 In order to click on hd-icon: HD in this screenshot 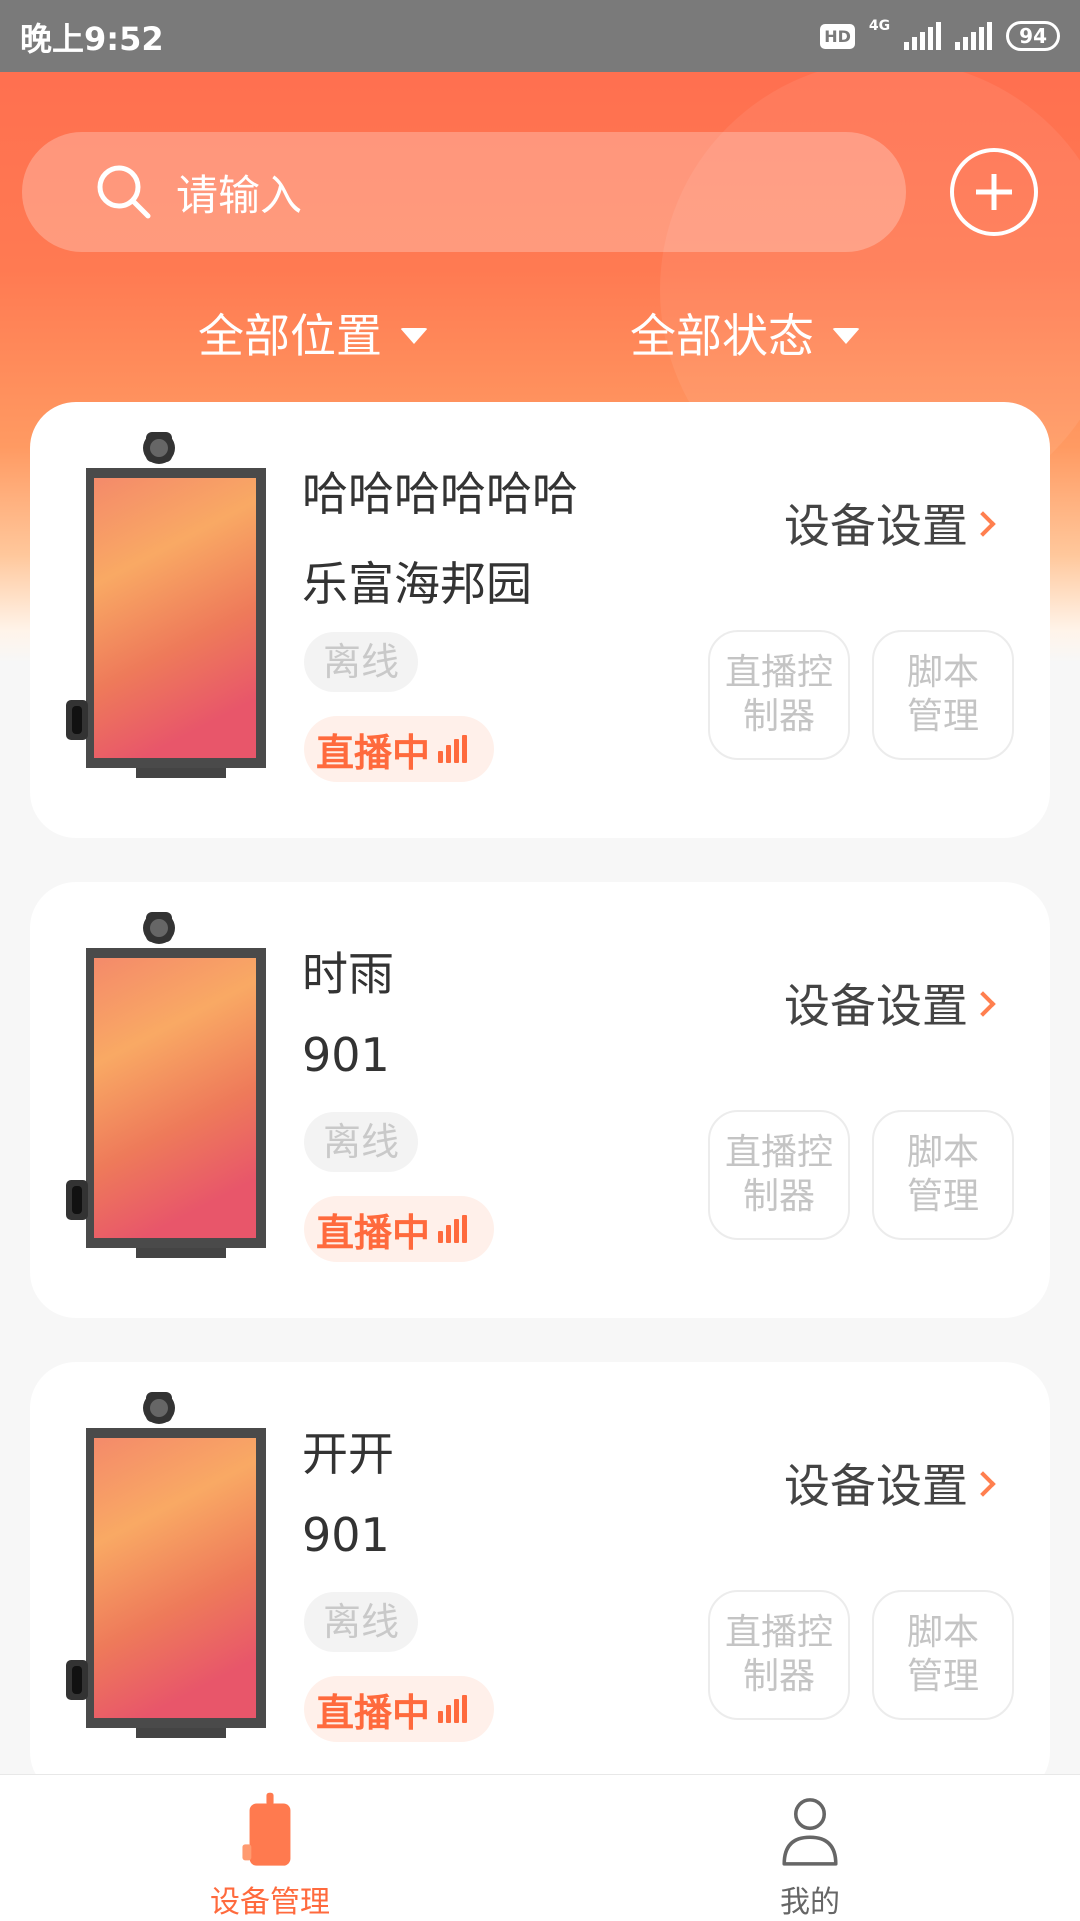, I will do `click(837, 36)`.